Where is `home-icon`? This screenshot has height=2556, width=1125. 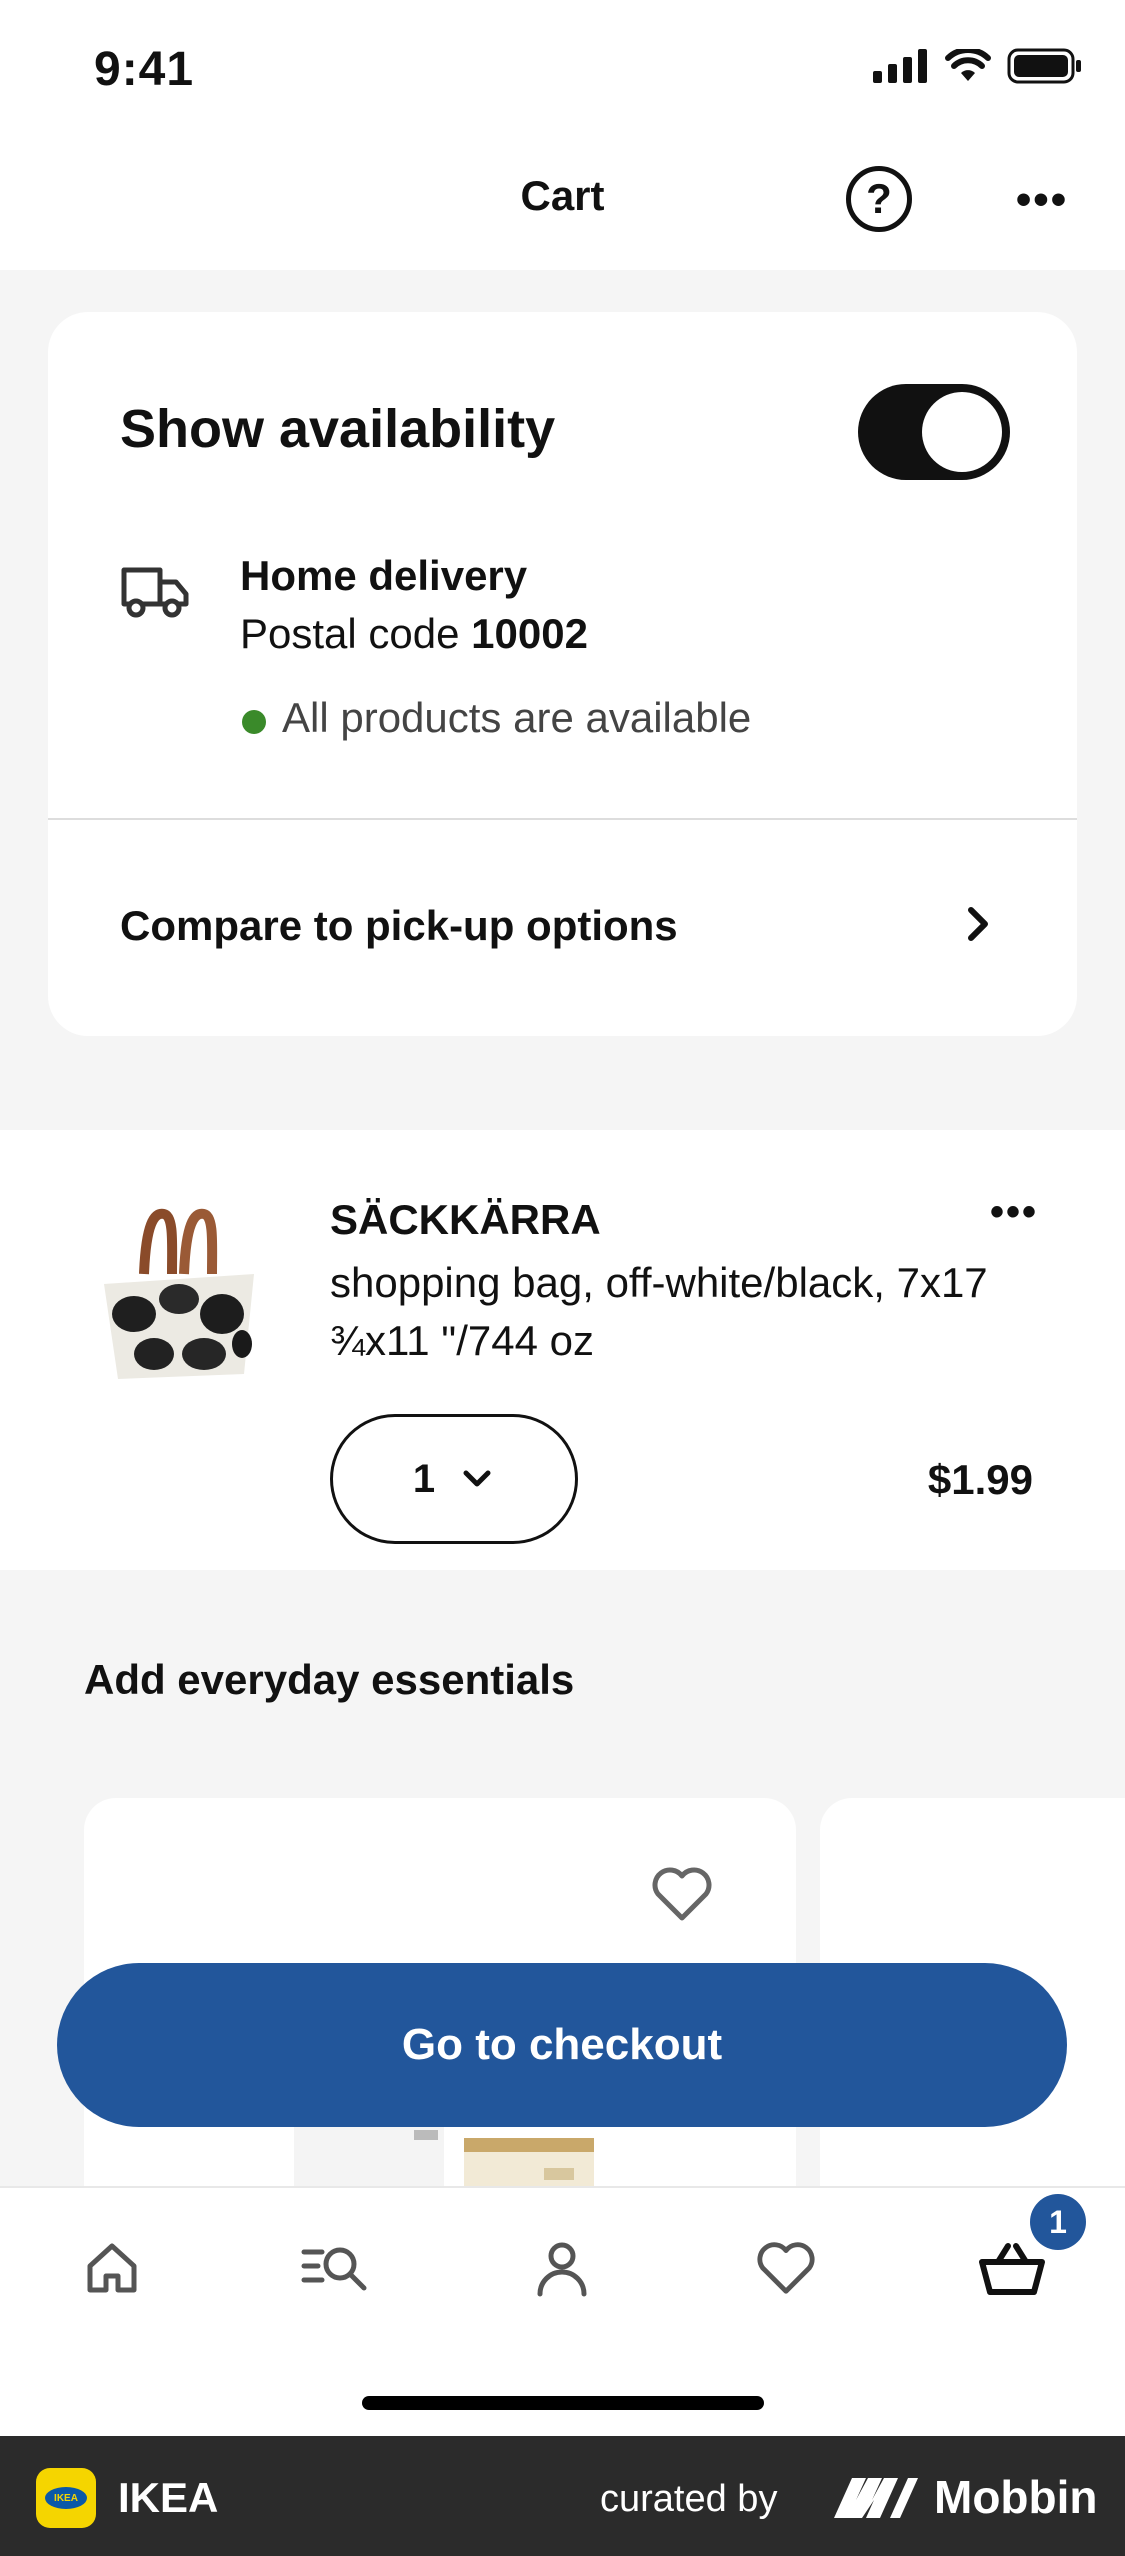 home-icon is located at coordinates (112, 2268).